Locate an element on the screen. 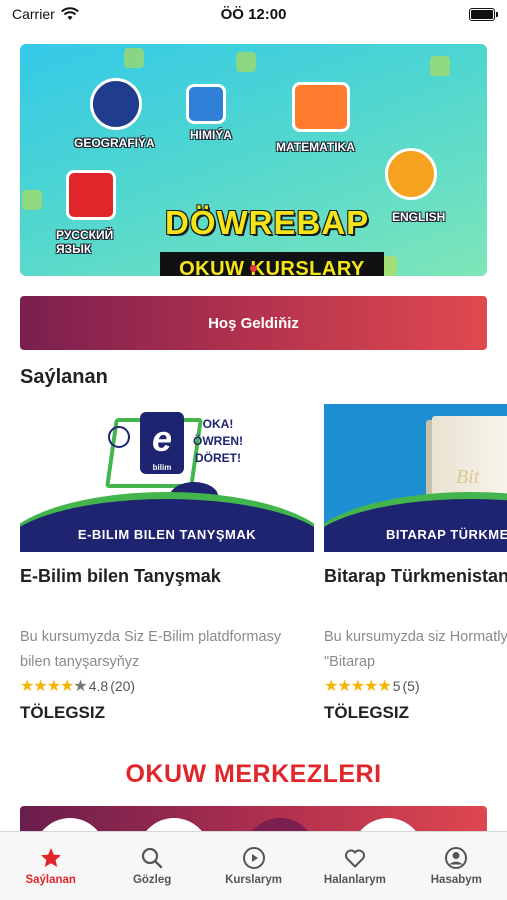 The height and width of the screenshot is (900, 507). course-rating: ★★★★★ 4.8 (20) is located at coordinates (167, 686).